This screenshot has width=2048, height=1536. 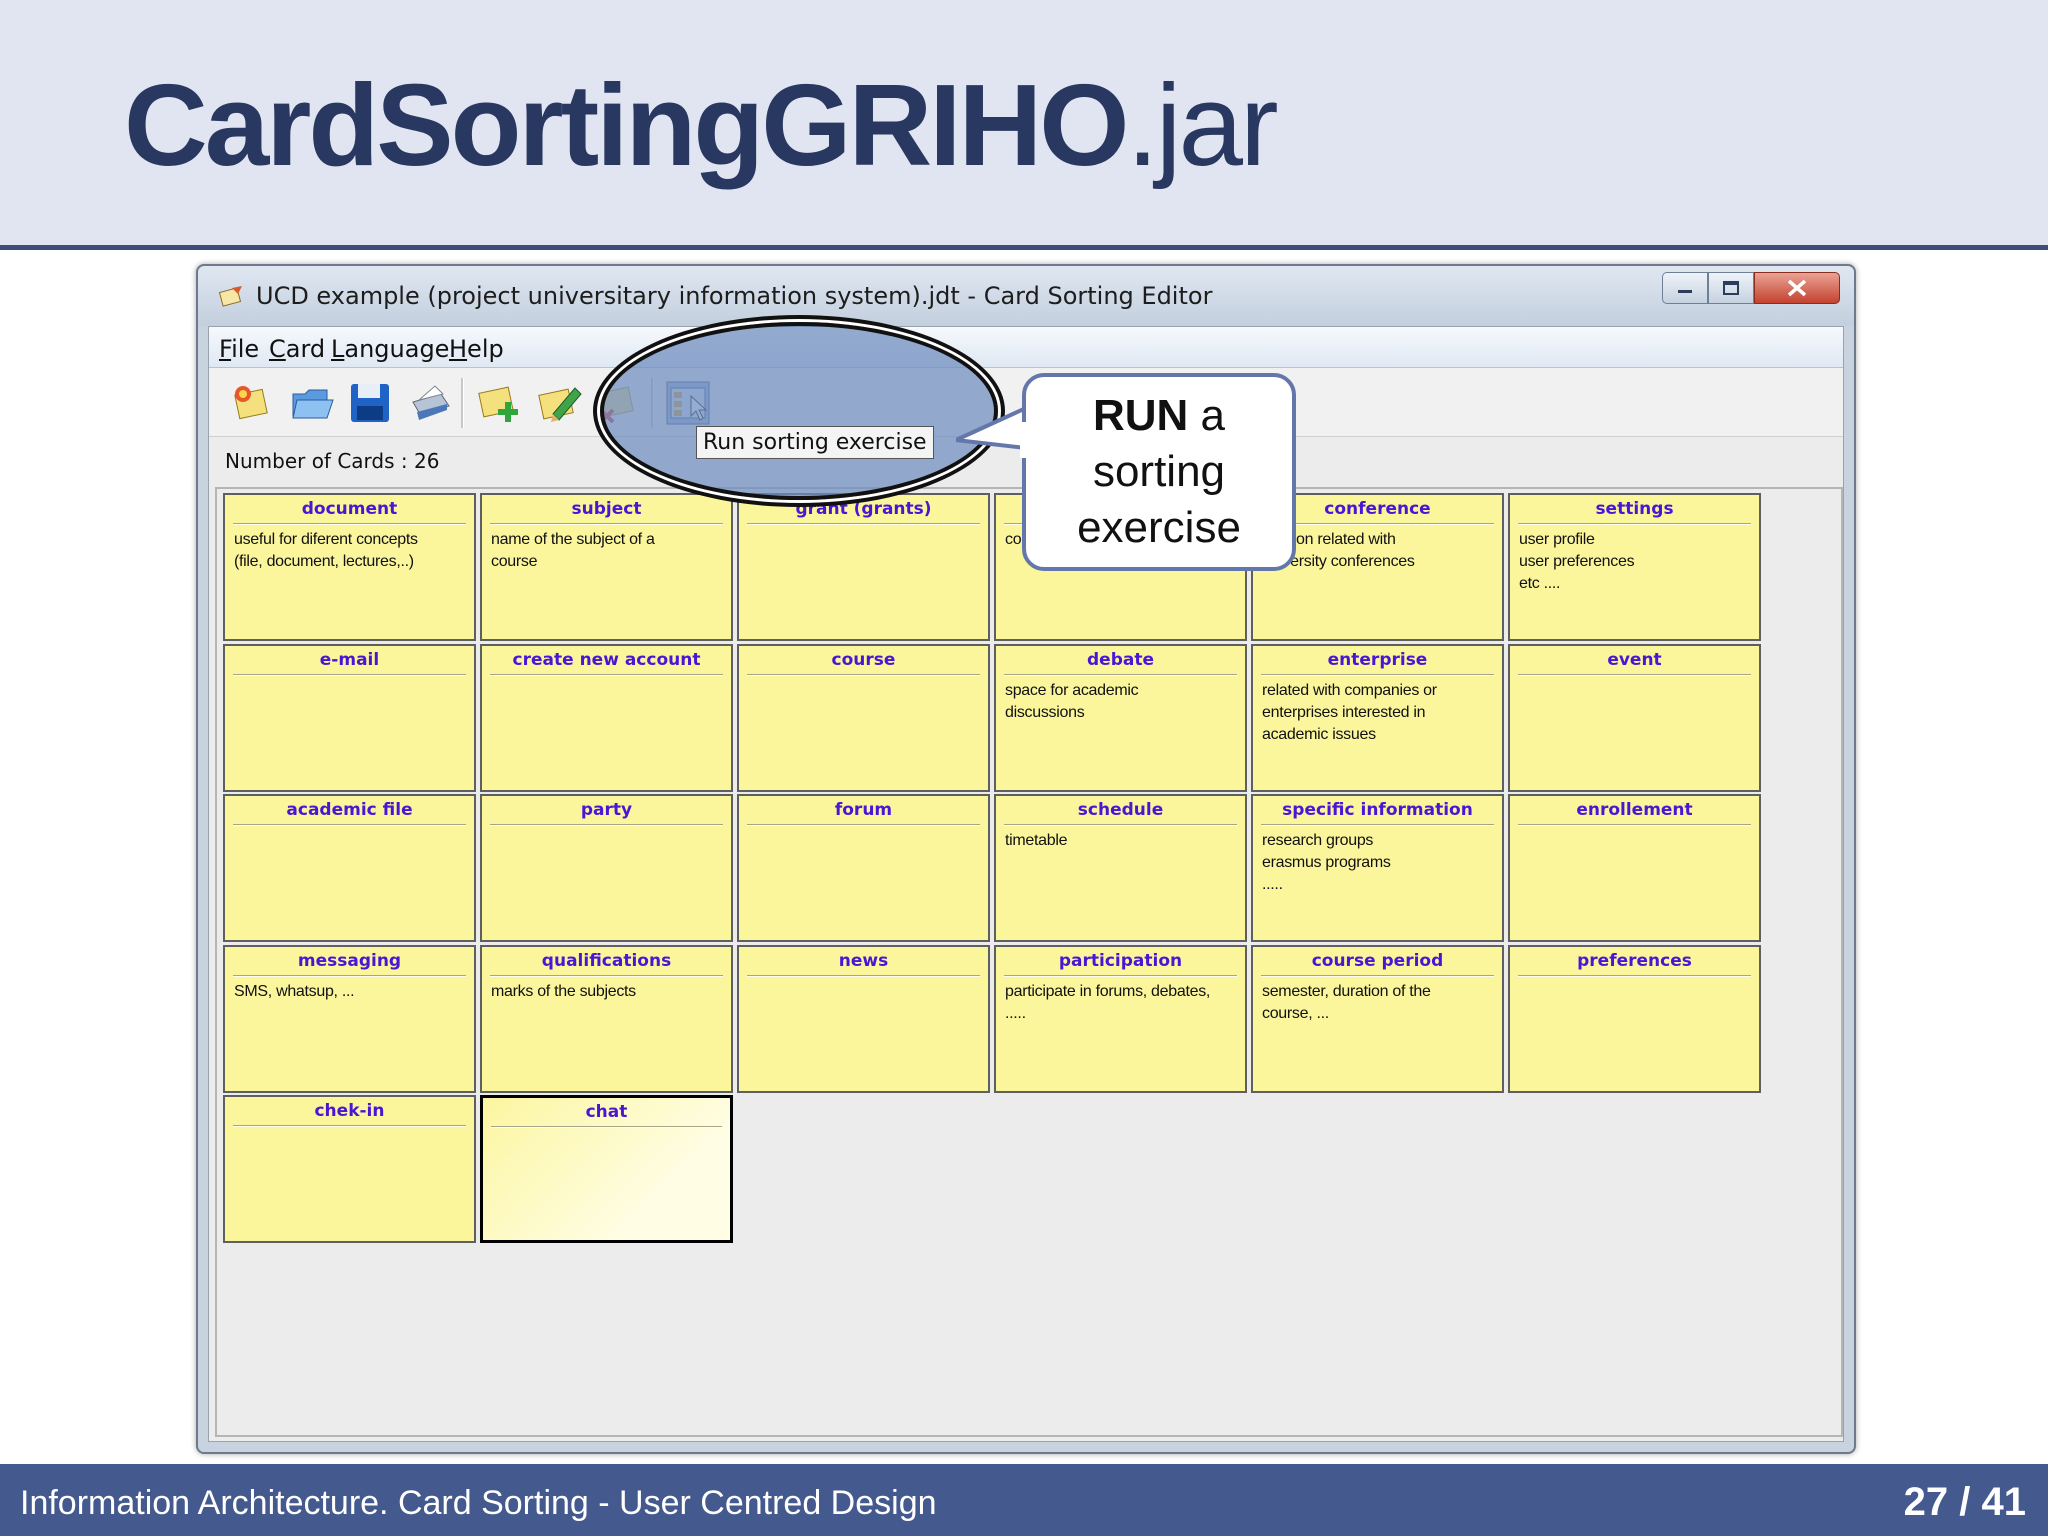 I want to click on card-title: course period, so click(x=1377, y=960).